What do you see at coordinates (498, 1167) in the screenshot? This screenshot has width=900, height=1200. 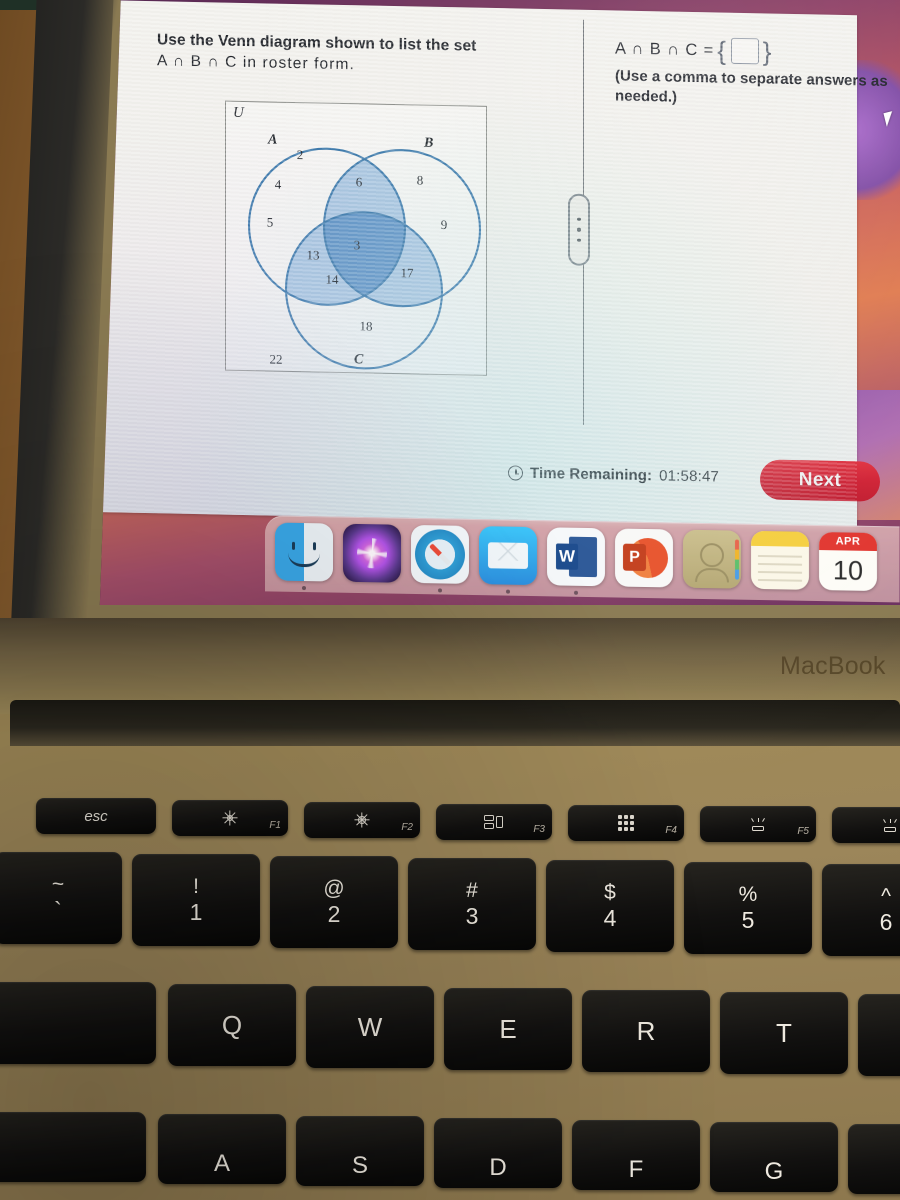 I see `key-d-label: D` at bounding box center [498, 1167].